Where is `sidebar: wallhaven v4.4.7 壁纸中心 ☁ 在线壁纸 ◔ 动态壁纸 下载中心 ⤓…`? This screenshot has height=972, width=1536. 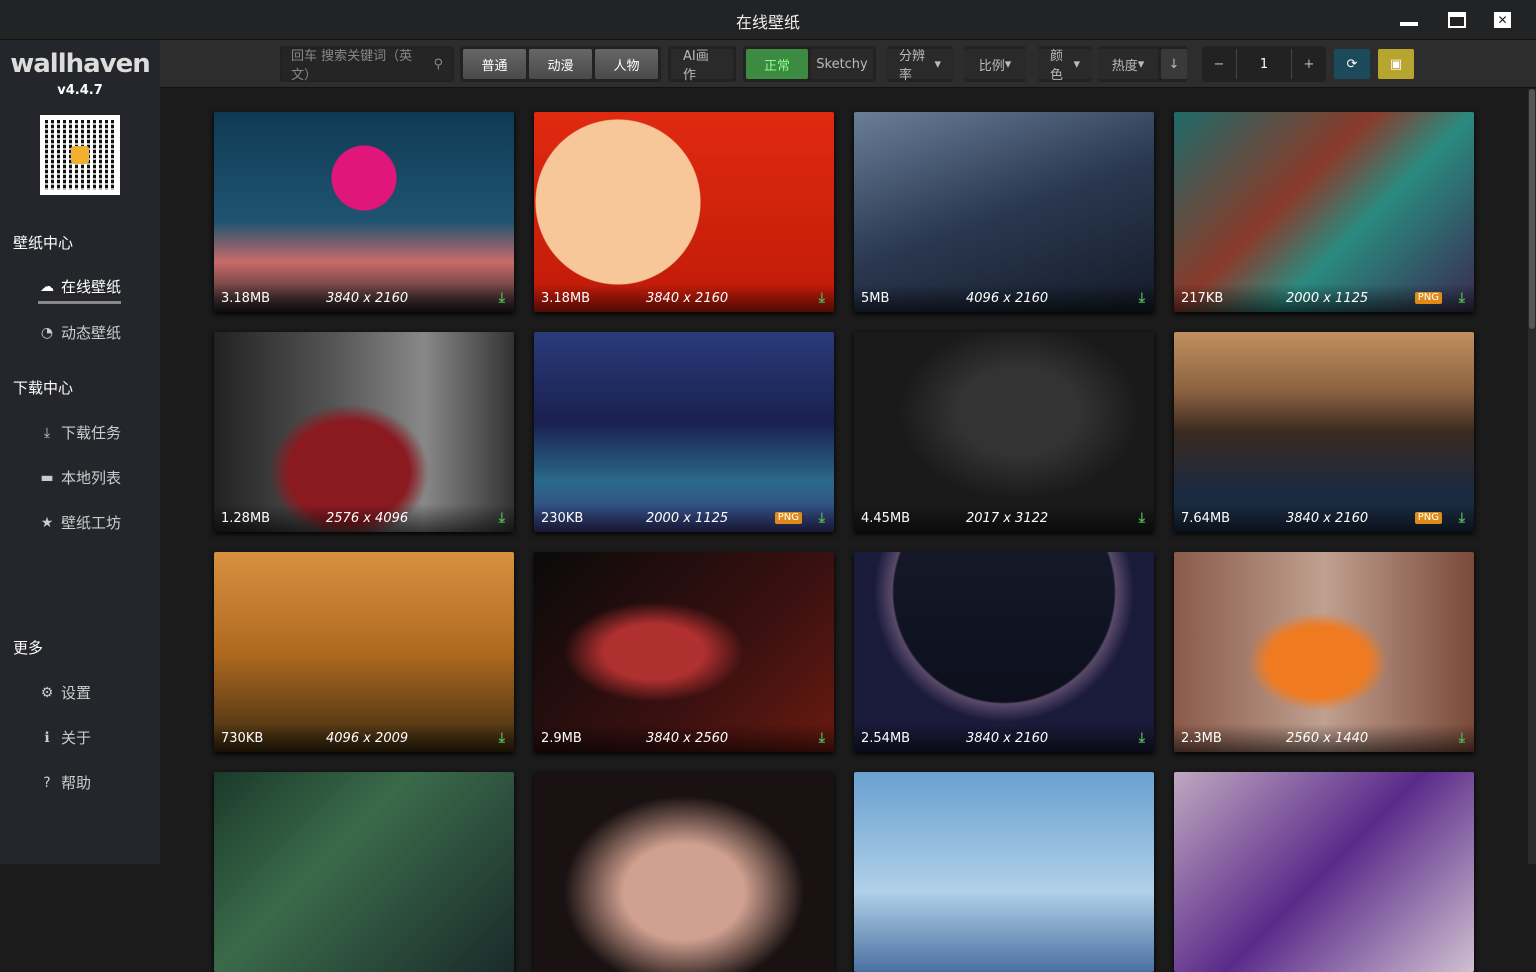
sidebar: wallhaven v4.4.7 壁纸中心 ☁ 在线壁纸 ◔ 动态壁纸 下载中心 ⤓… is located at coordinates (80, 452).